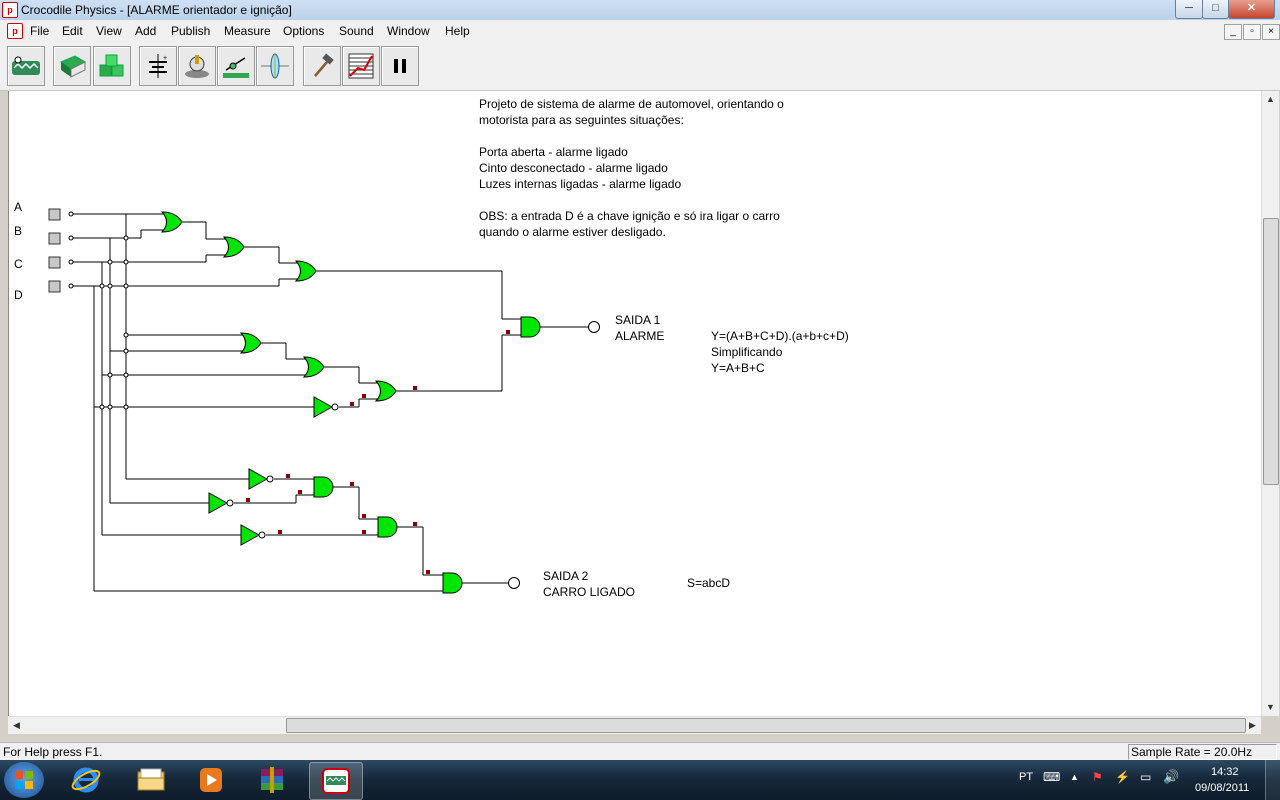 Image resolution: width=1280 pixels, height=800 pixels. I want to click on menu-view: View, so click(109, 31).